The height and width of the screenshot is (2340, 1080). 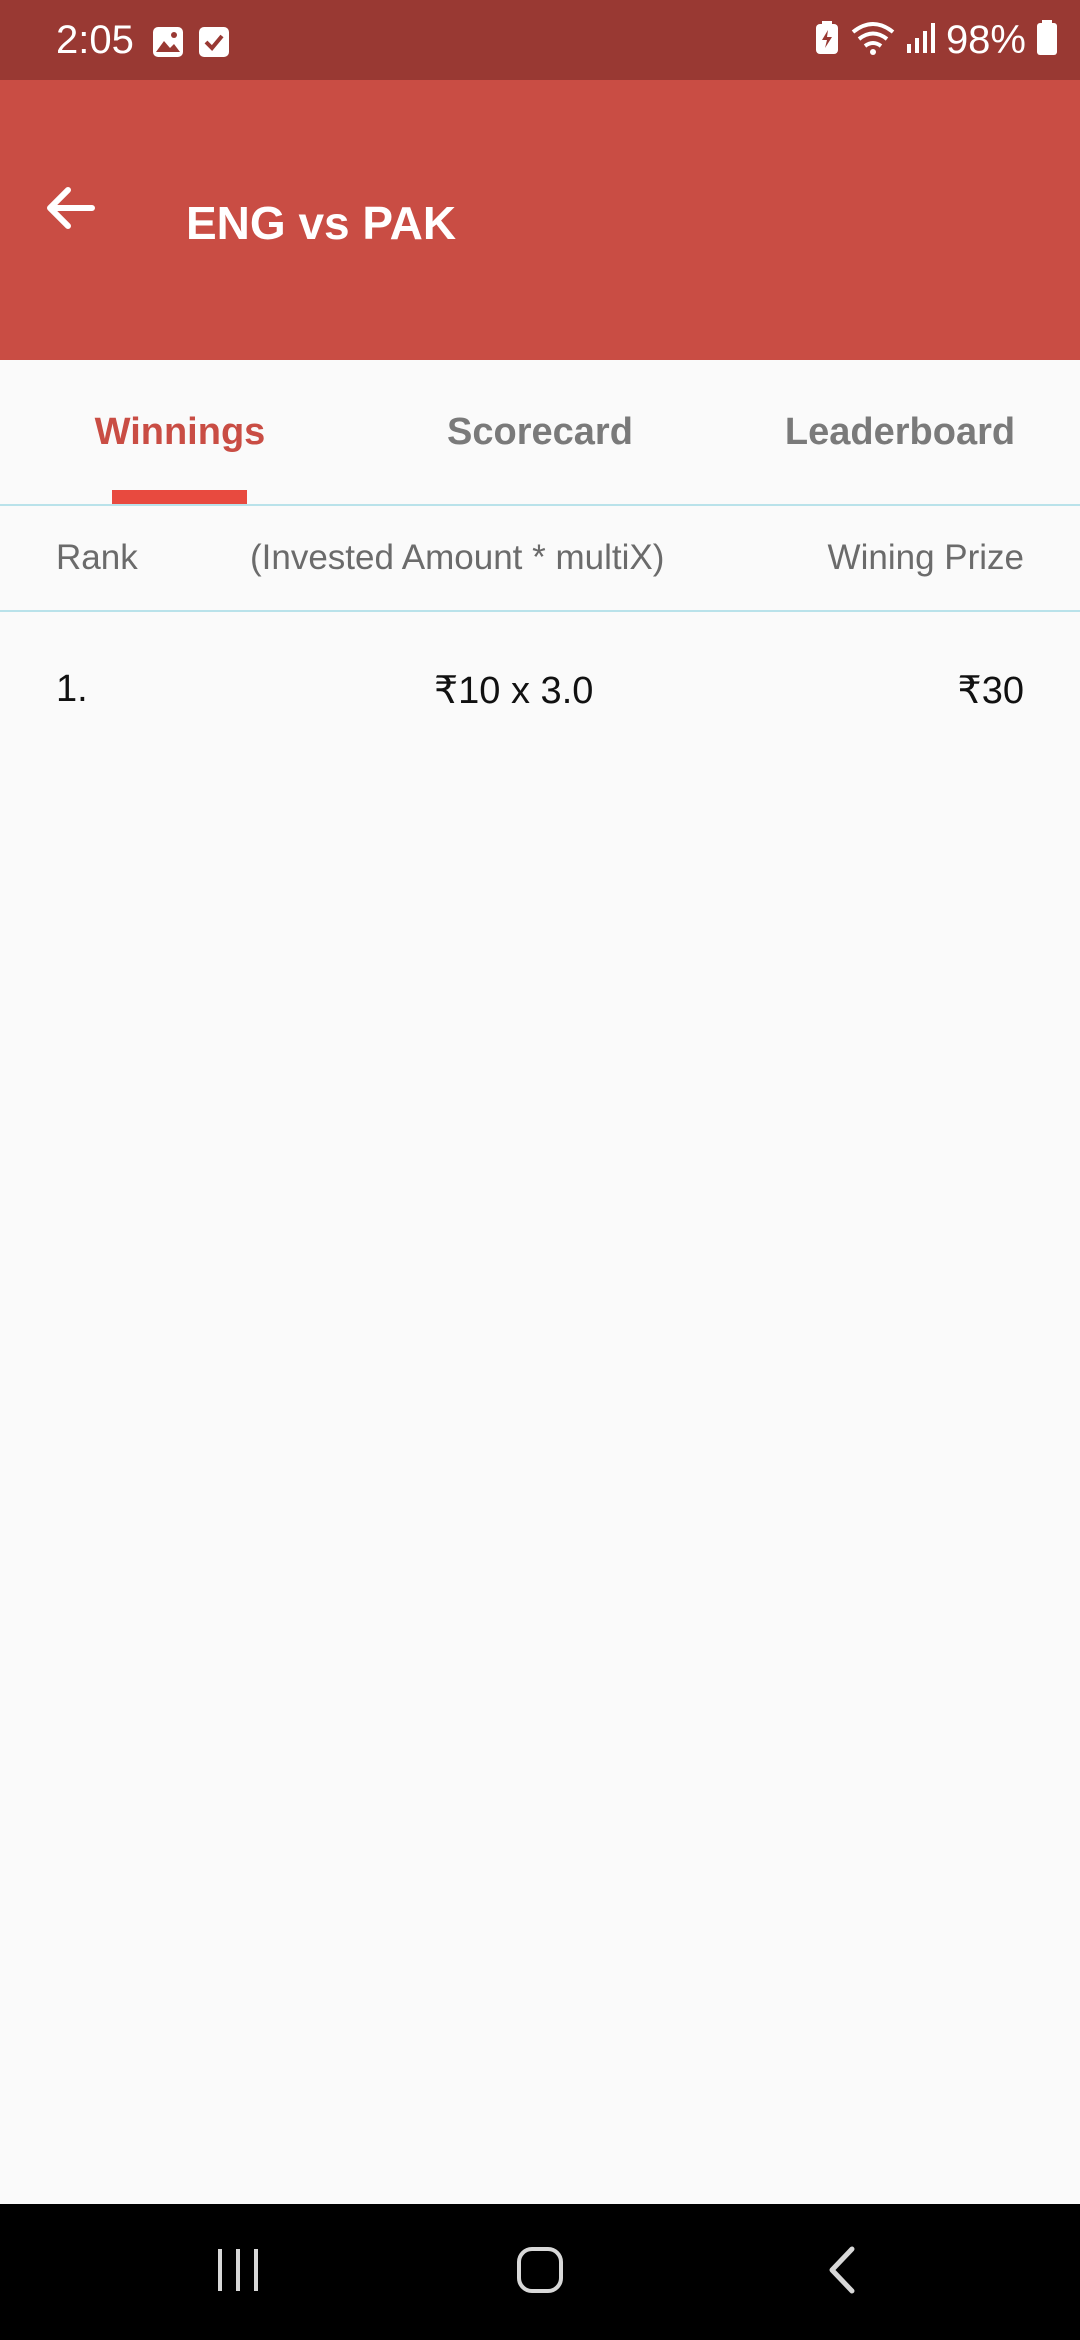 What do you see at coordinates (180, 432) in the screenshot?
I see `tab-winnings: Winnings` at bounding box center [180, 432].